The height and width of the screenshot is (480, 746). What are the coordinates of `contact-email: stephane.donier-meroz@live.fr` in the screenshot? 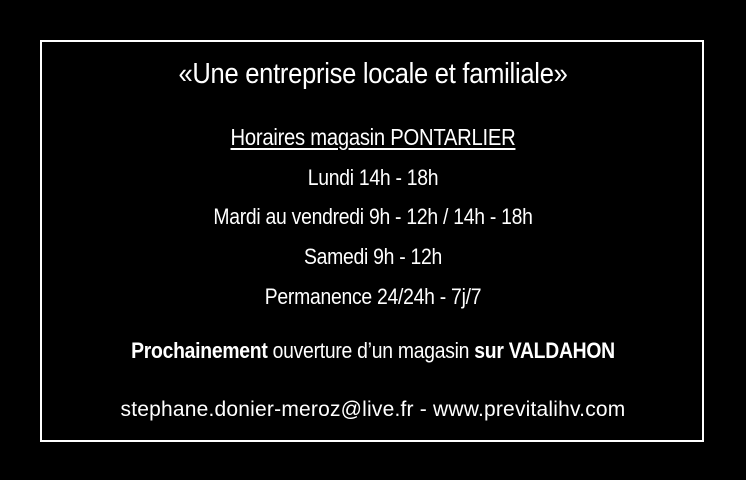 It's located at (267, 409).